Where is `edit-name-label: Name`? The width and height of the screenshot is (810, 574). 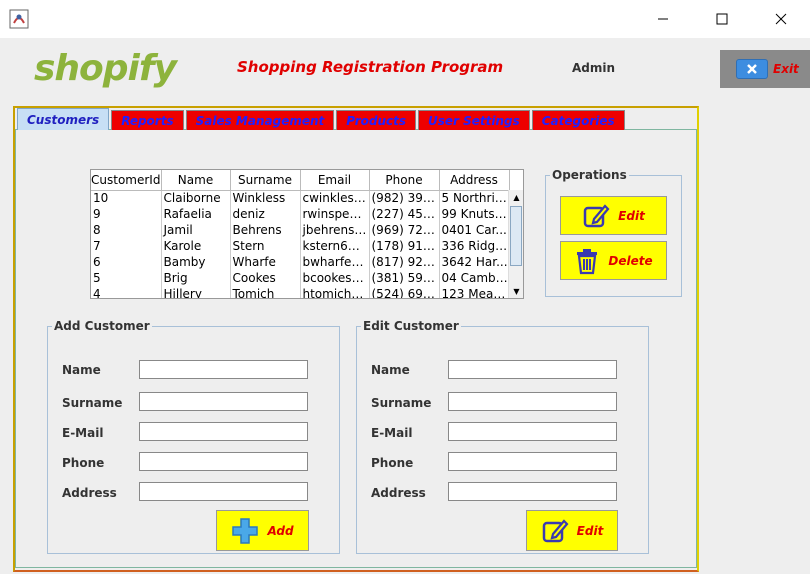
edit-name-label: Name is located at coordinates (390, 370).